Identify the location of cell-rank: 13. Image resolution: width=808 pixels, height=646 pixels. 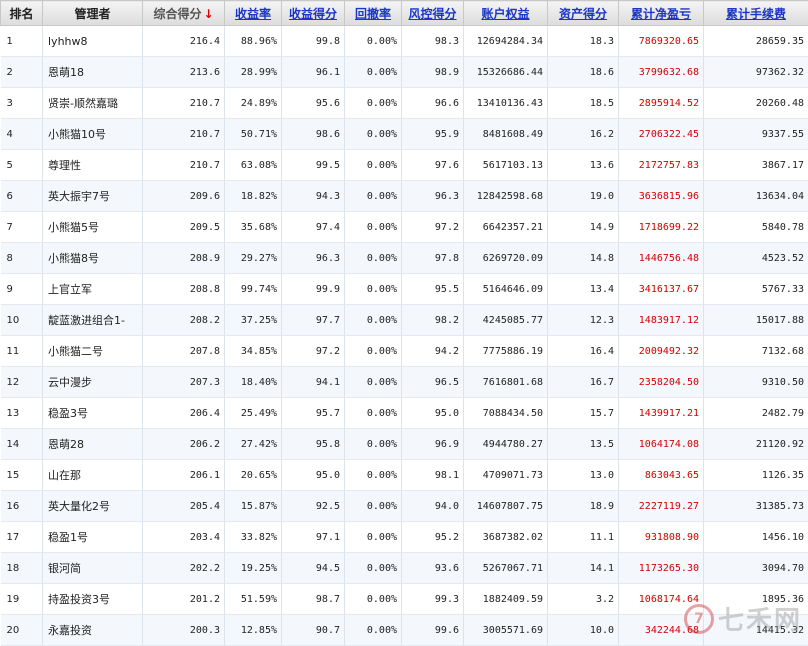
(22, 413).